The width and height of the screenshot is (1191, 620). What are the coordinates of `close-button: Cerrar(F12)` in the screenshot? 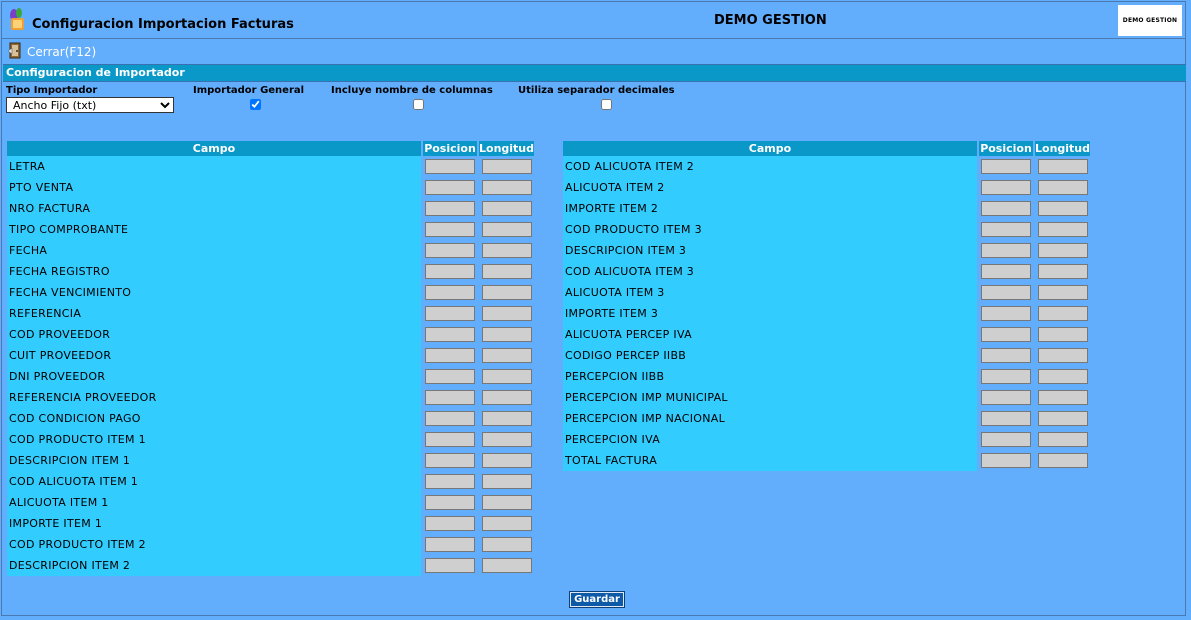 It's located at (51, 52).